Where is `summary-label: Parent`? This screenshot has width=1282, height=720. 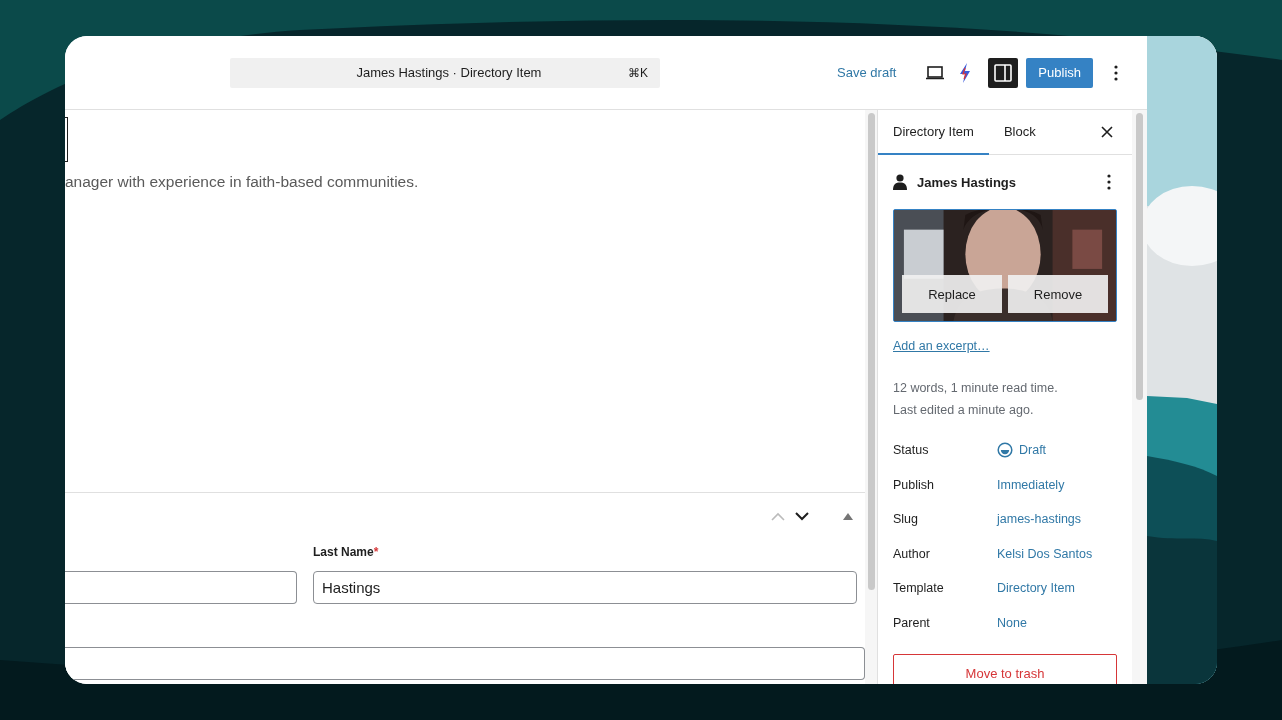
summary-label: Parent is located at coordinates (912, 622).